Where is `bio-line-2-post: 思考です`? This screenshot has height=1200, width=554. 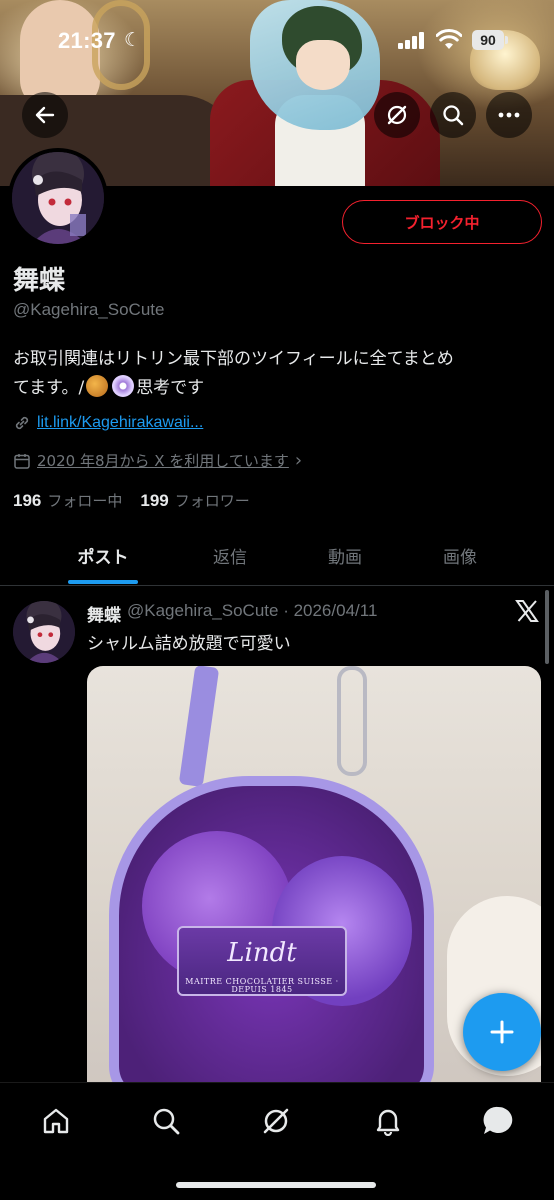
bio-line-2-post: 思考です is located at coordinates (170, 388).